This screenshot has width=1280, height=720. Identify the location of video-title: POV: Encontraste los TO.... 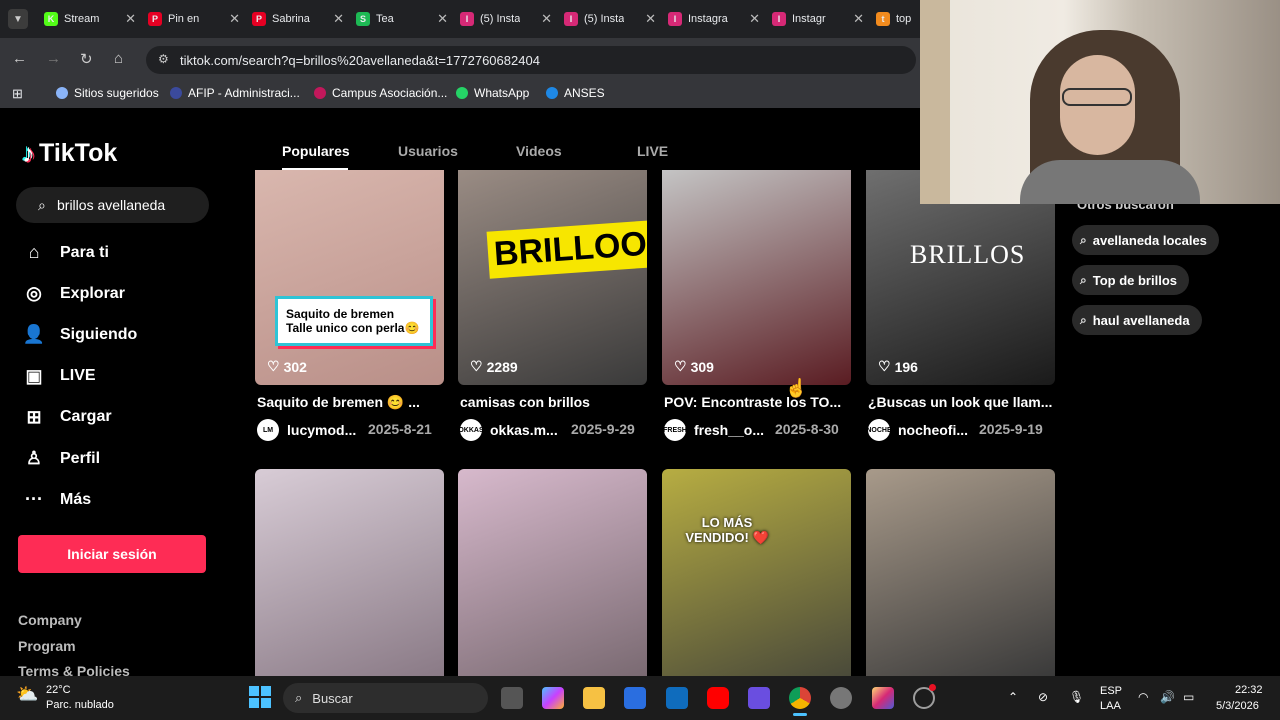
(759, 402).